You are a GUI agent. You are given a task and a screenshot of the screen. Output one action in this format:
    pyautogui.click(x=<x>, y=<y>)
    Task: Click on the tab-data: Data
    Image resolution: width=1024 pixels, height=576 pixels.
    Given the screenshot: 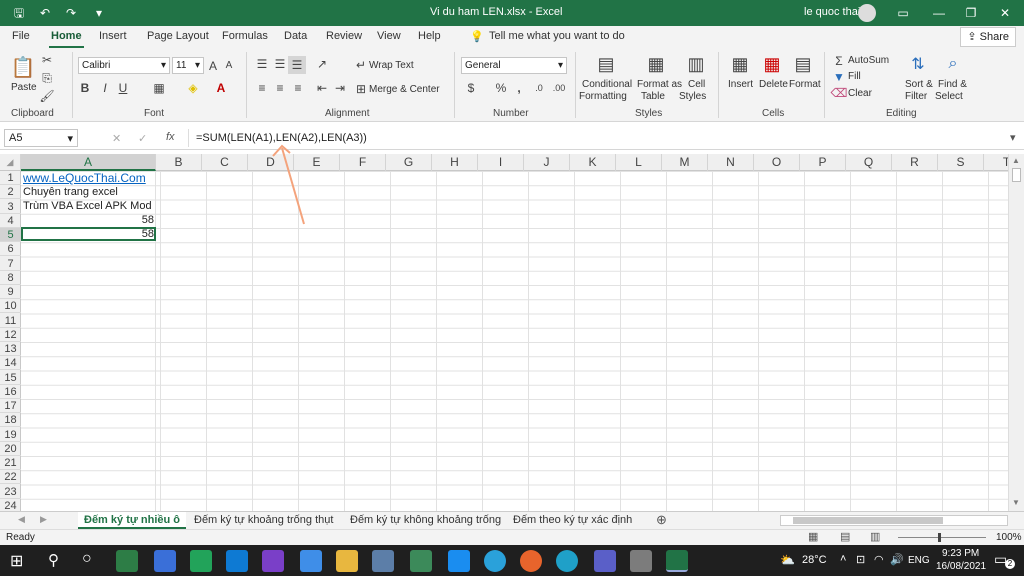 What is the action you would take?
    pyautogui.click(x=295, y=36)
    